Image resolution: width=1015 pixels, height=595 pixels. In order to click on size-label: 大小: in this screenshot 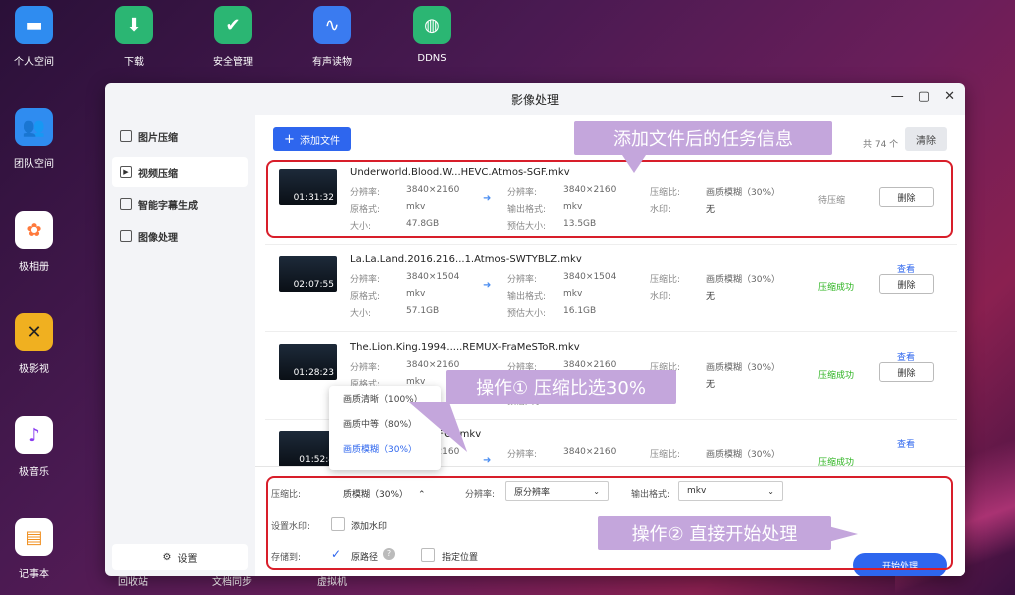, I will do `click(361, 314)`.